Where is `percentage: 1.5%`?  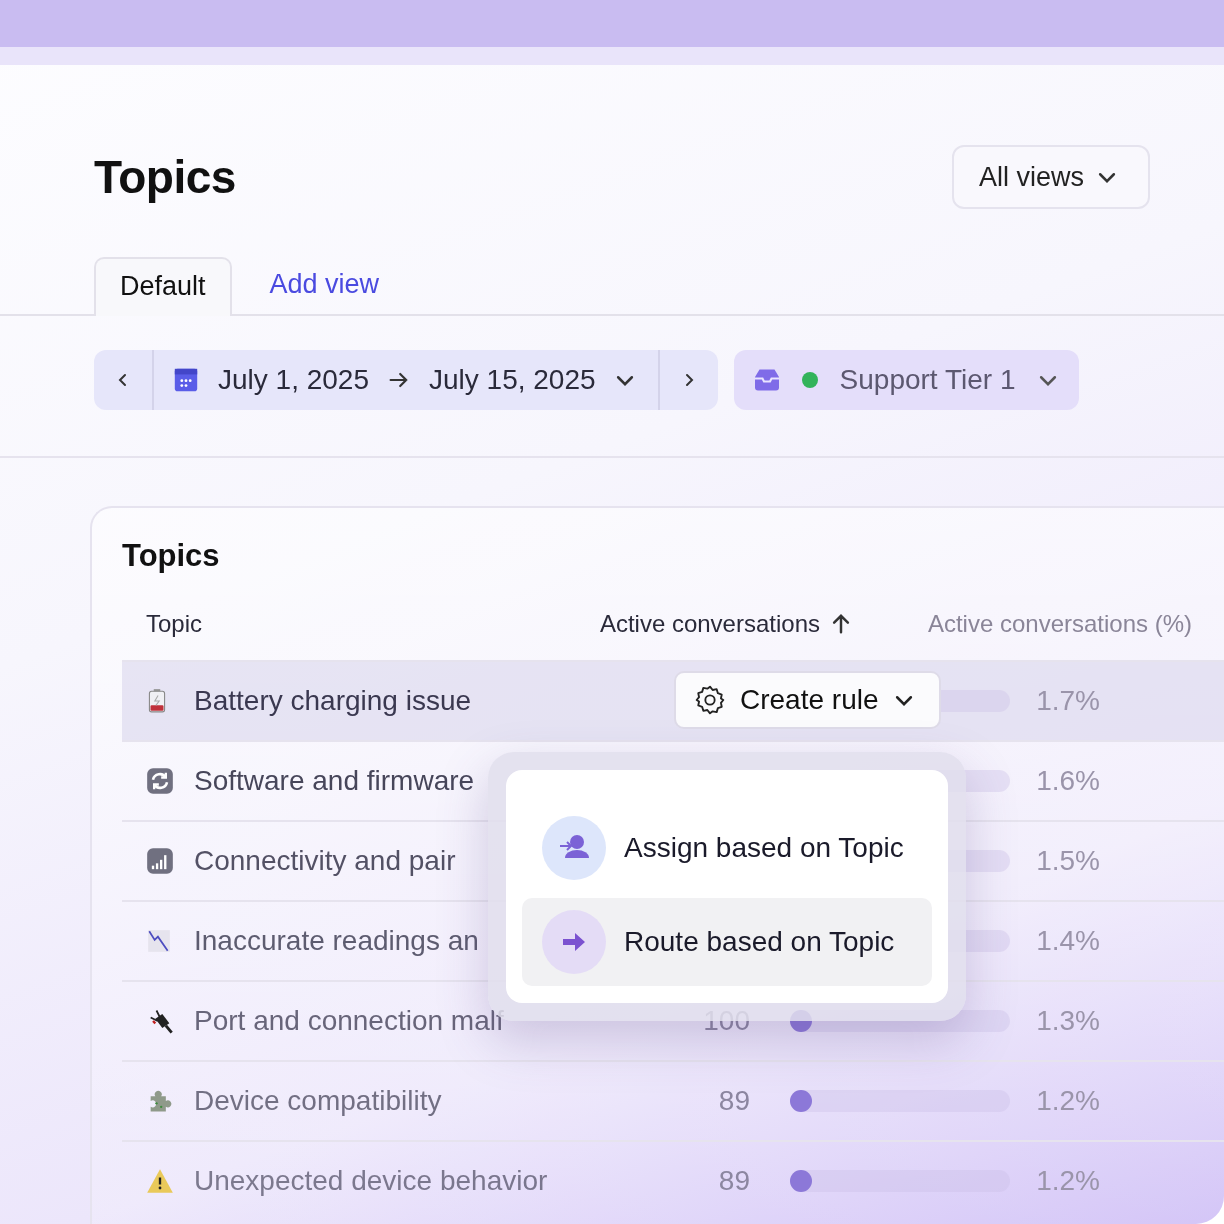
percentage: 1.5% is located at coordinates (1067, 861).